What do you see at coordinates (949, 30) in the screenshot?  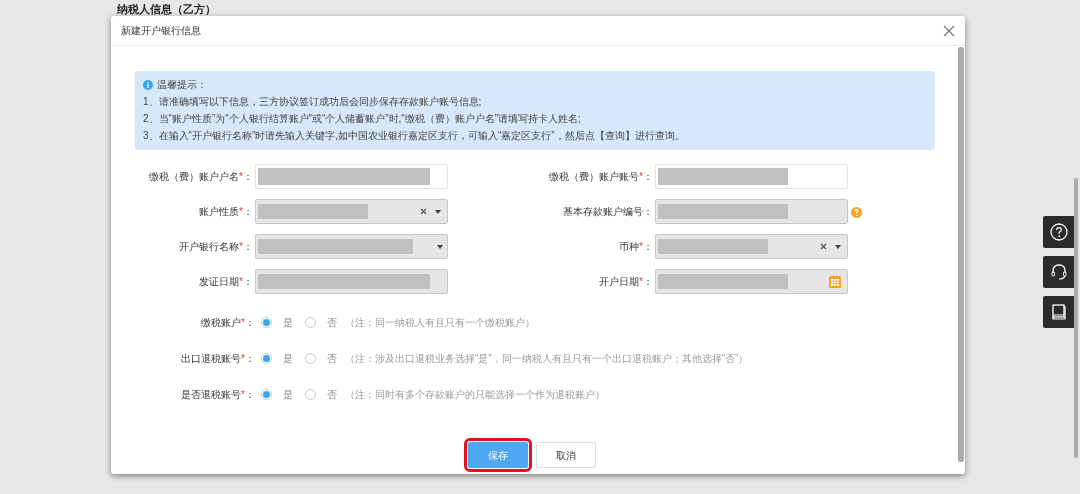 I see `close-button` at bounding box center [949, 30].